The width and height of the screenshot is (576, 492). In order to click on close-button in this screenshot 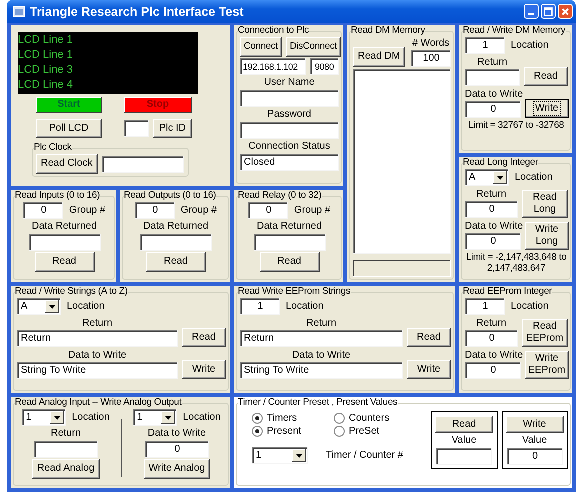, I will do `click(565, 11)`.